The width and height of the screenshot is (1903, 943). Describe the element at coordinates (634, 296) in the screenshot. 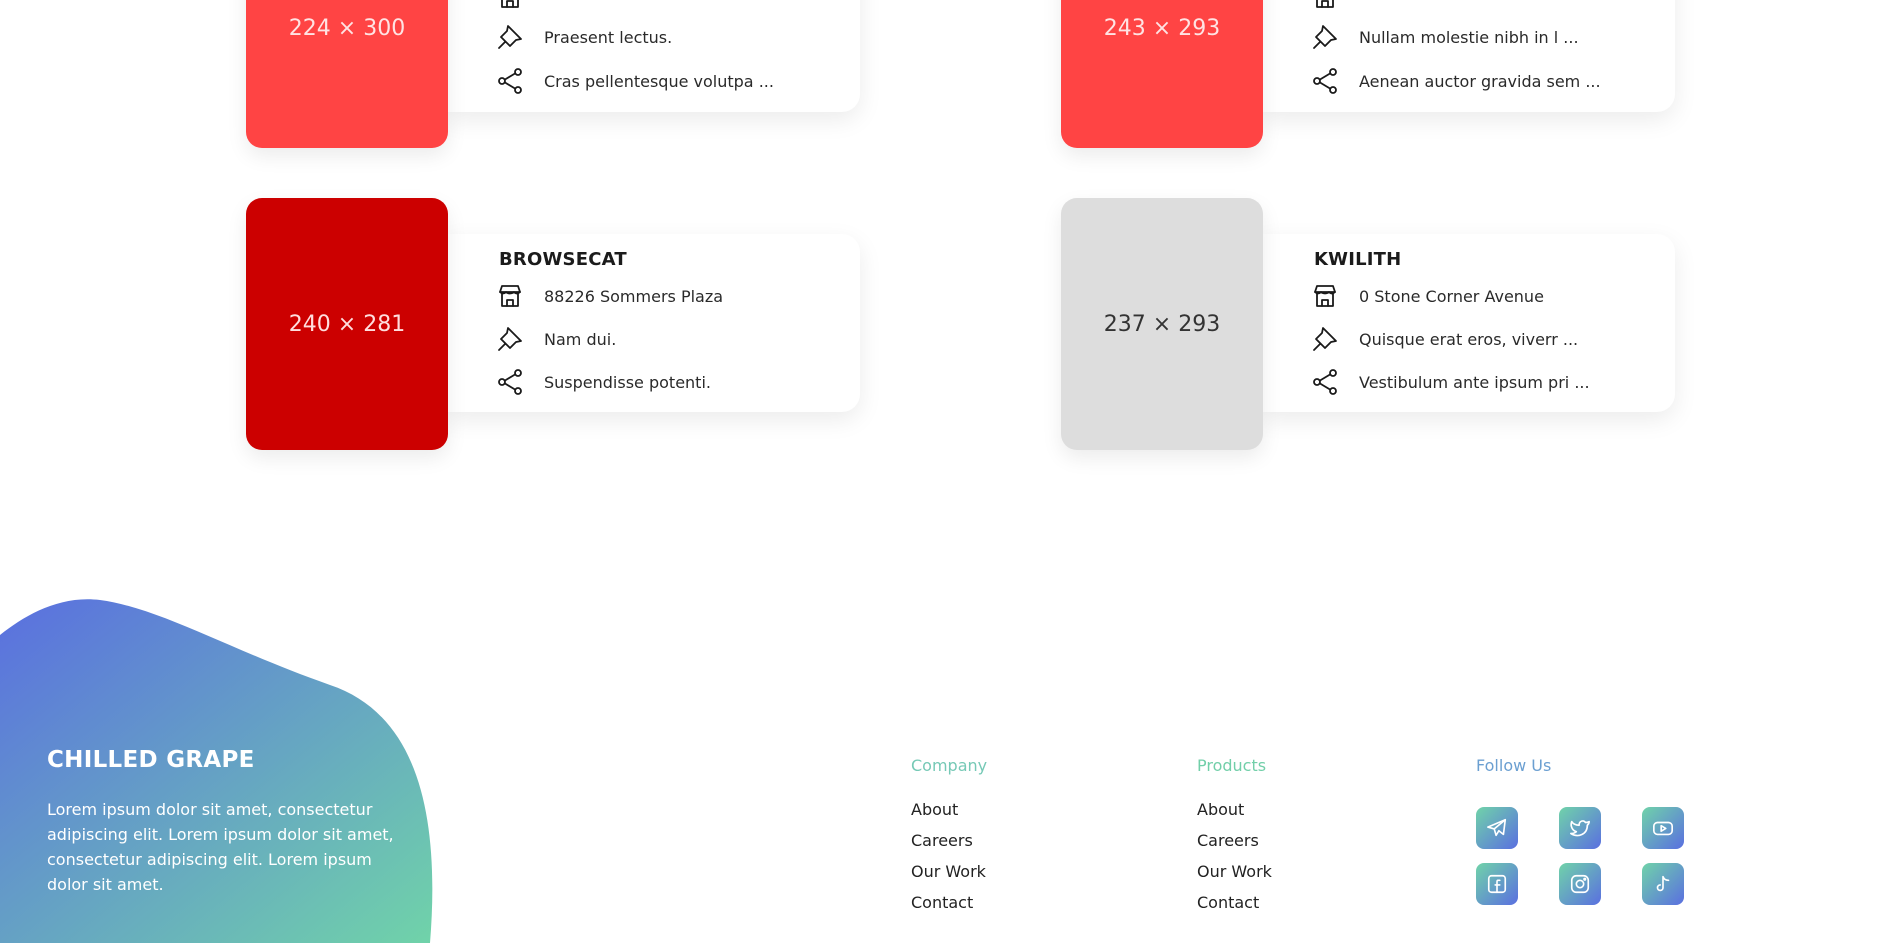

I see `card-address: 88226 Sommers Plaza` at that location.